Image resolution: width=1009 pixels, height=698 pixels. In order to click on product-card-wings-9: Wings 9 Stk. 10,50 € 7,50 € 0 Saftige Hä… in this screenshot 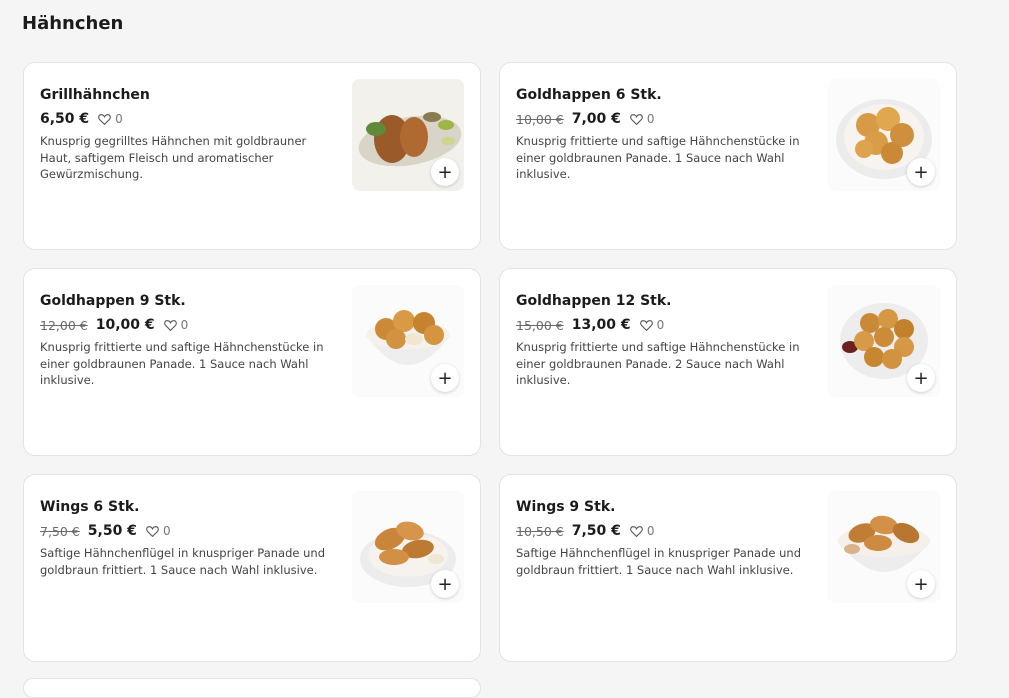, I will do `click(728, 568)`.